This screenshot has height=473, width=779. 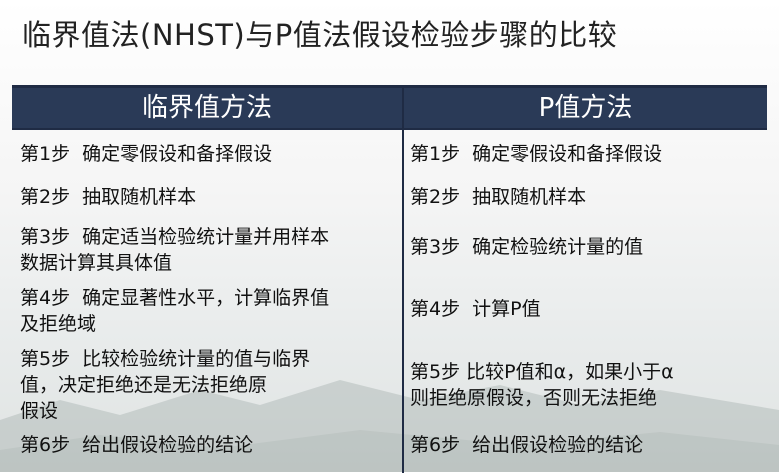 I want to click on table-cell: 第4步 计算P值, so click(x=475, y=309).